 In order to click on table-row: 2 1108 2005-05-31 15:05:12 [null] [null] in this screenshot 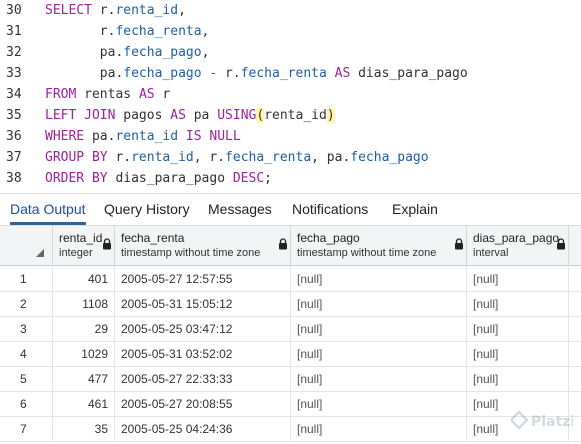, I will do `click(290, 304)`.